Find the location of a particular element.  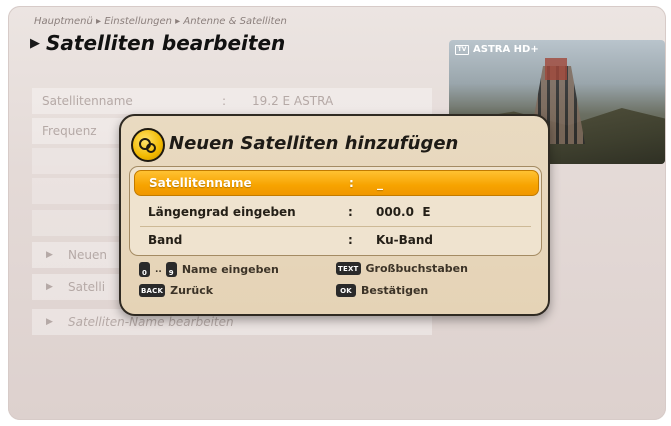

page-title: Satelliten bearbeiten is located at coordinates (166, 43).